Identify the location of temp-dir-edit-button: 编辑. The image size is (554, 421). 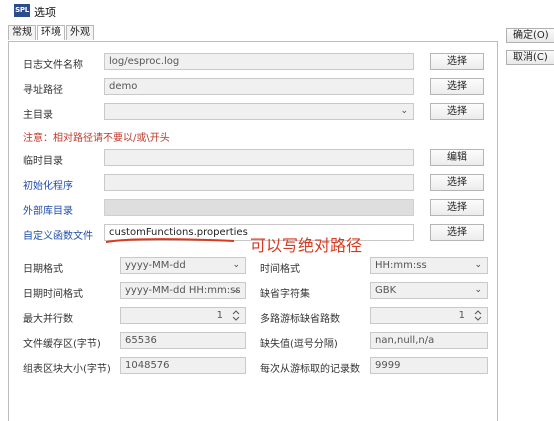
(457, 157).